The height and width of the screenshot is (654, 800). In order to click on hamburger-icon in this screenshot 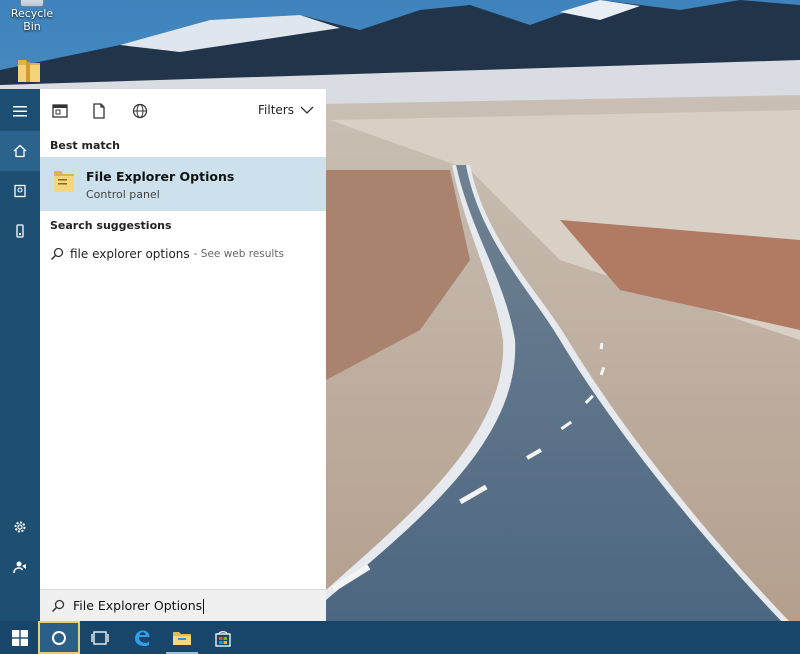, I will do `click(20, 111)`.